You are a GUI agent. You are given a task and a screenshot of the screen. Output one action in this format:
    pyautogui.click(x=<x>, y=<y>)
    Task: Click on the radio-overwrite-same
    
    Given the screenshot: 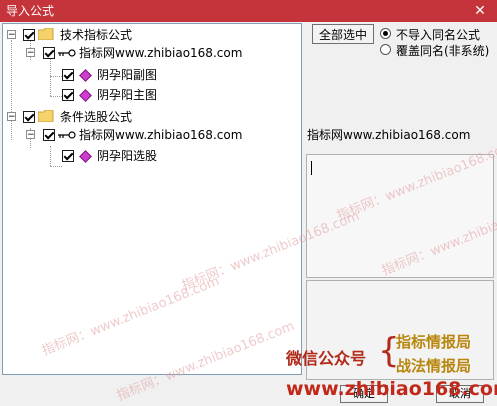 What is the action you would take?
    pyautogui.click(x=385, y=49)
    